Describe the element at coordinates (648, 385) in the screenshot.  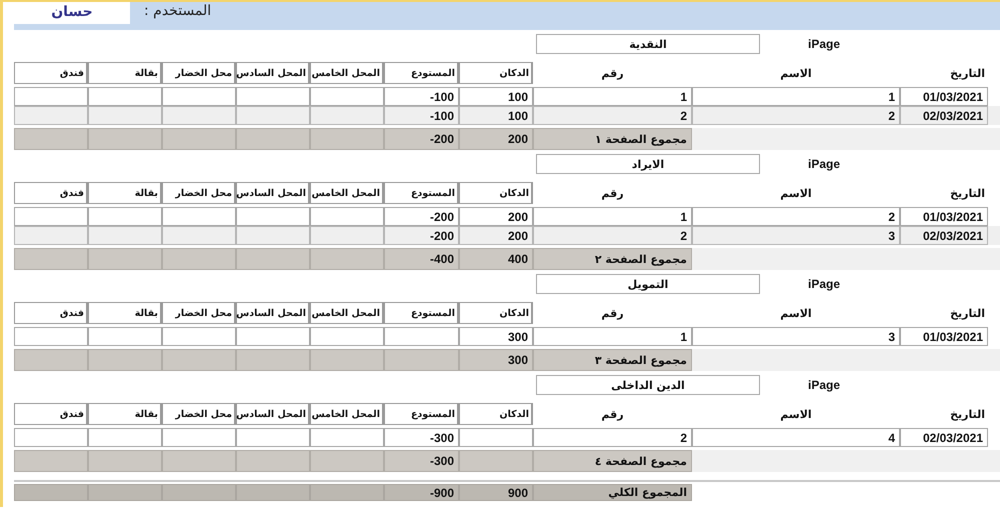
I see `section-title-field: الدين الداخلى` at that location.